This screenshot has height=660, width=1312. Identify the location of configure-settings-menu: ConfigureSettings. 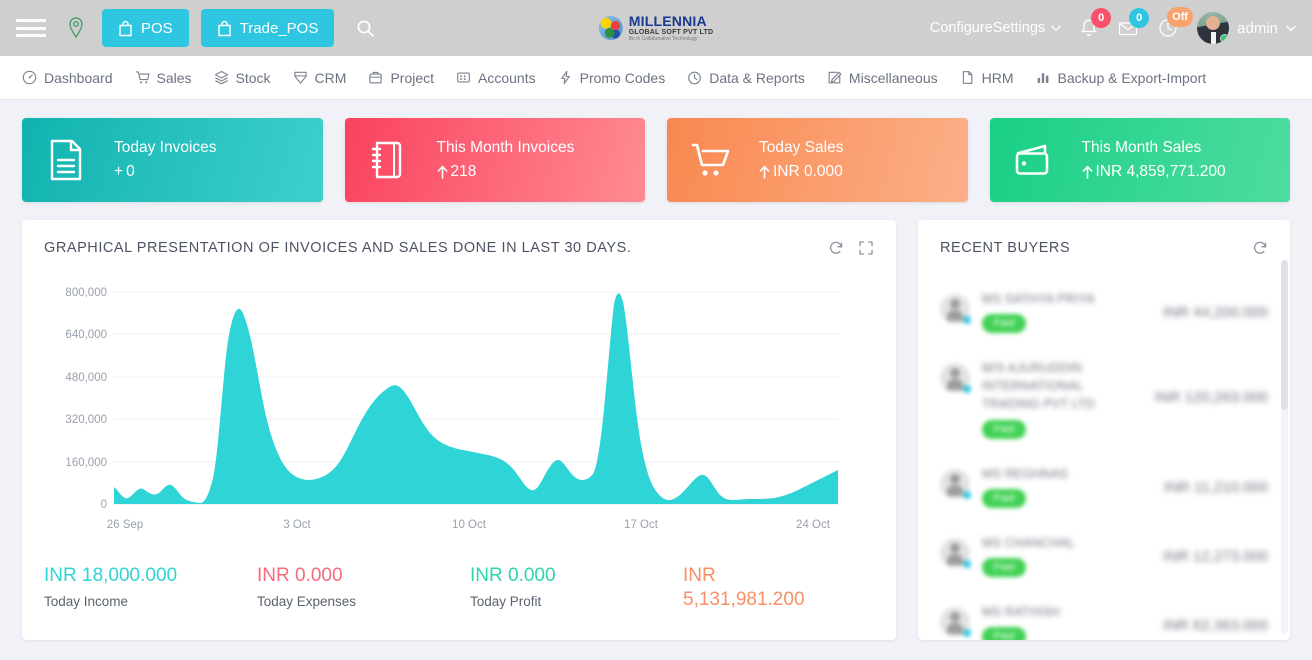
(995, 28).